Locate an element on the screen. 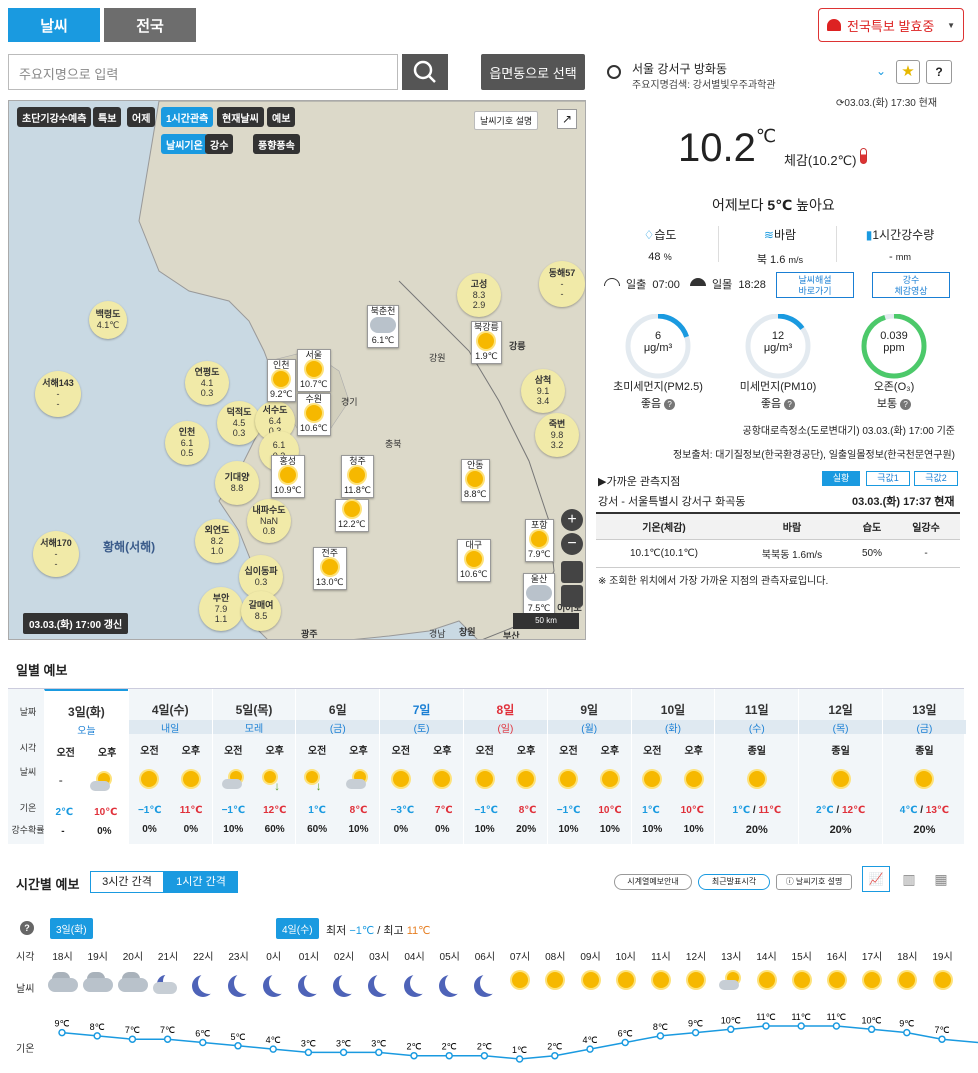 The image size is (978, 1073). region-label: 경기 is located at coordinates (349, 402).